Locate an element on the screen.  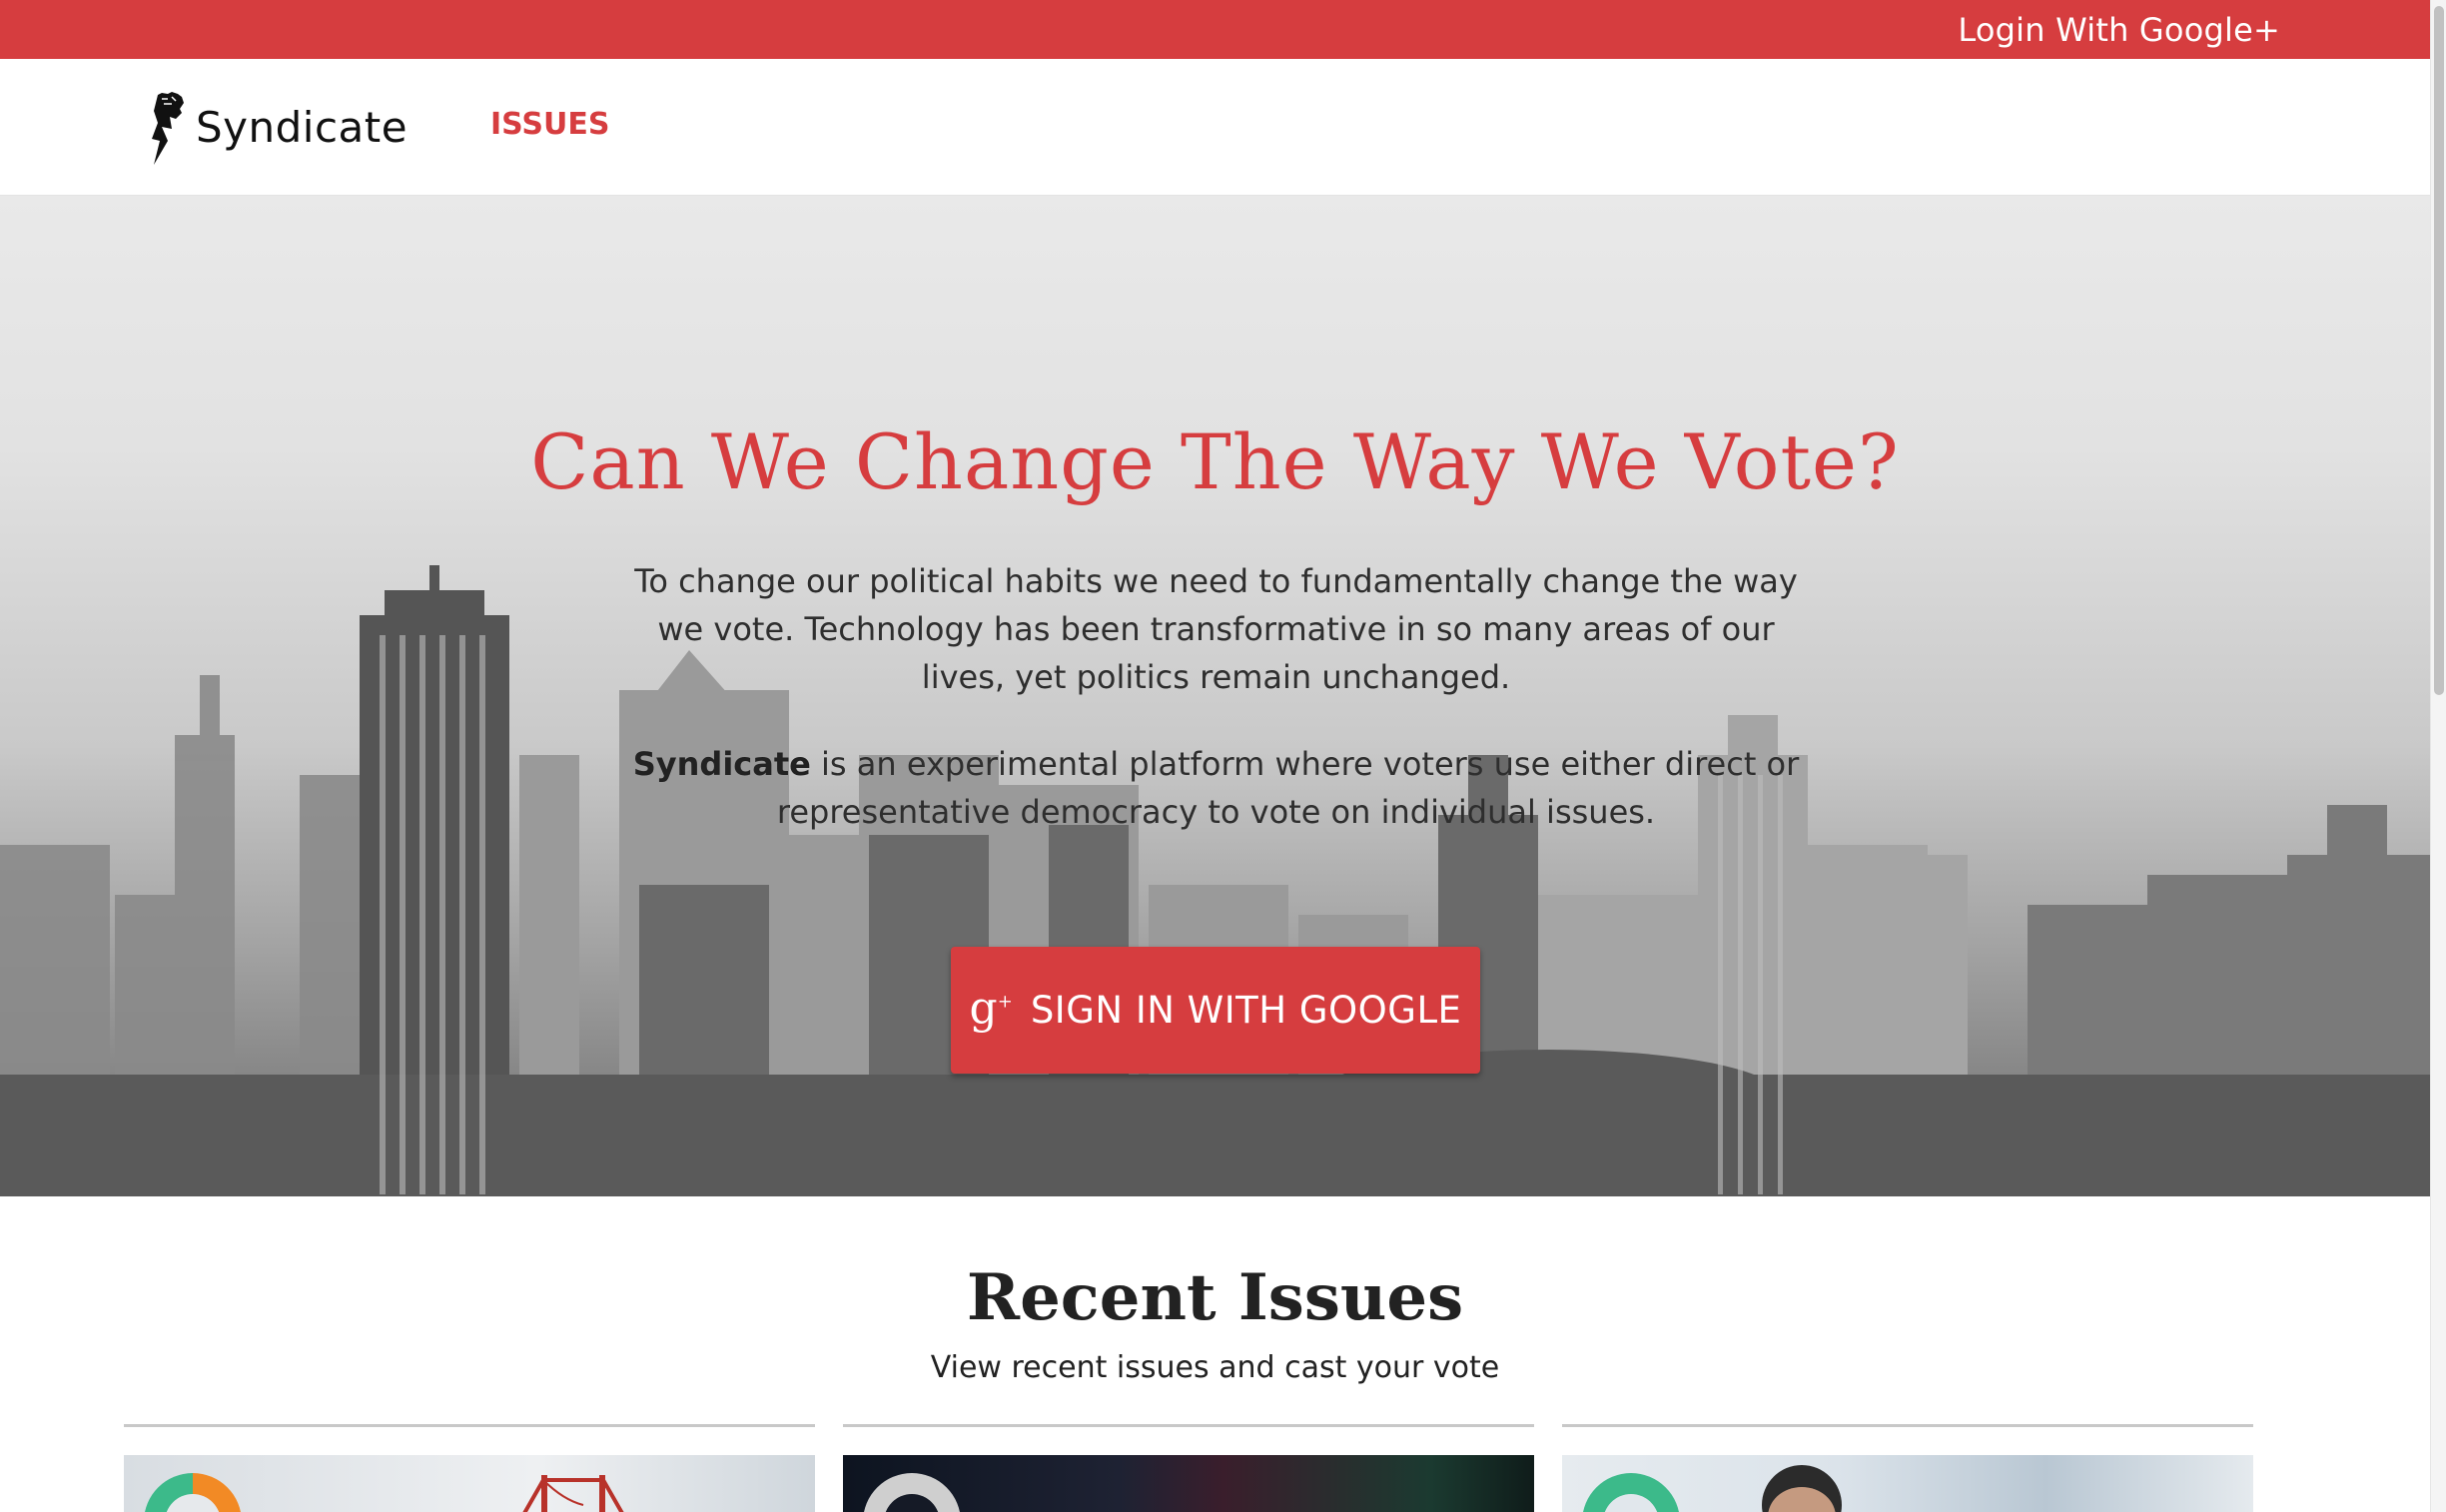
vote-donut-icon is located at coordinates (912, 1492).